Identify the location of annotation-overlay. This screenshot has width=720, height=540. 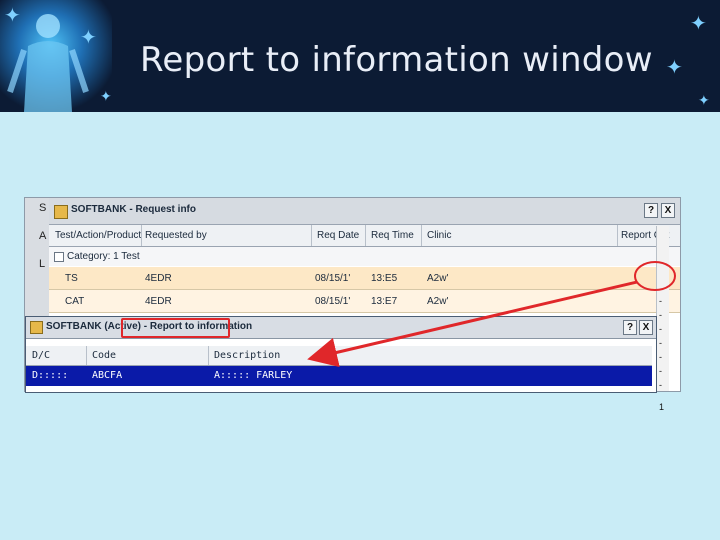
(491, 314).